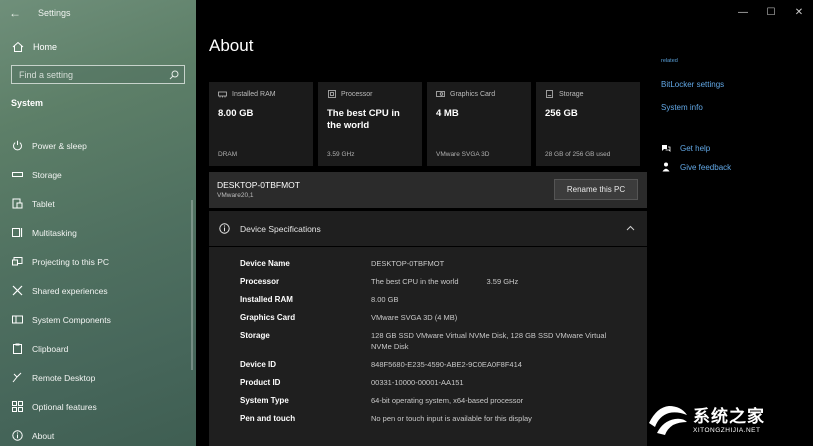  Describe the element at coordinates (17, 146) in the screenshot. I see `power-icon` at that location.